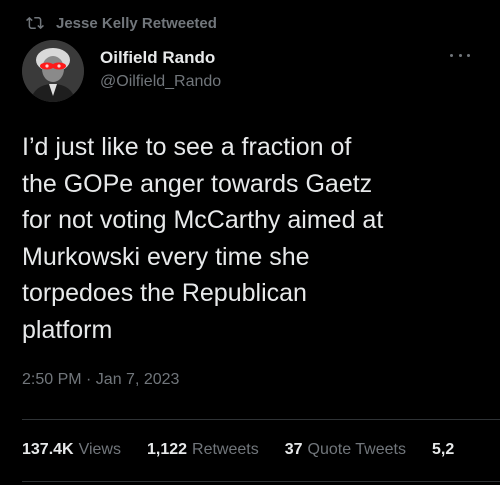 The width and height of the screenshot is (500, 485). Describe the element at coordinates (136, 23) in the screenshot. I see `retweet-label: Jesse Kelly Retweeted` at that location.